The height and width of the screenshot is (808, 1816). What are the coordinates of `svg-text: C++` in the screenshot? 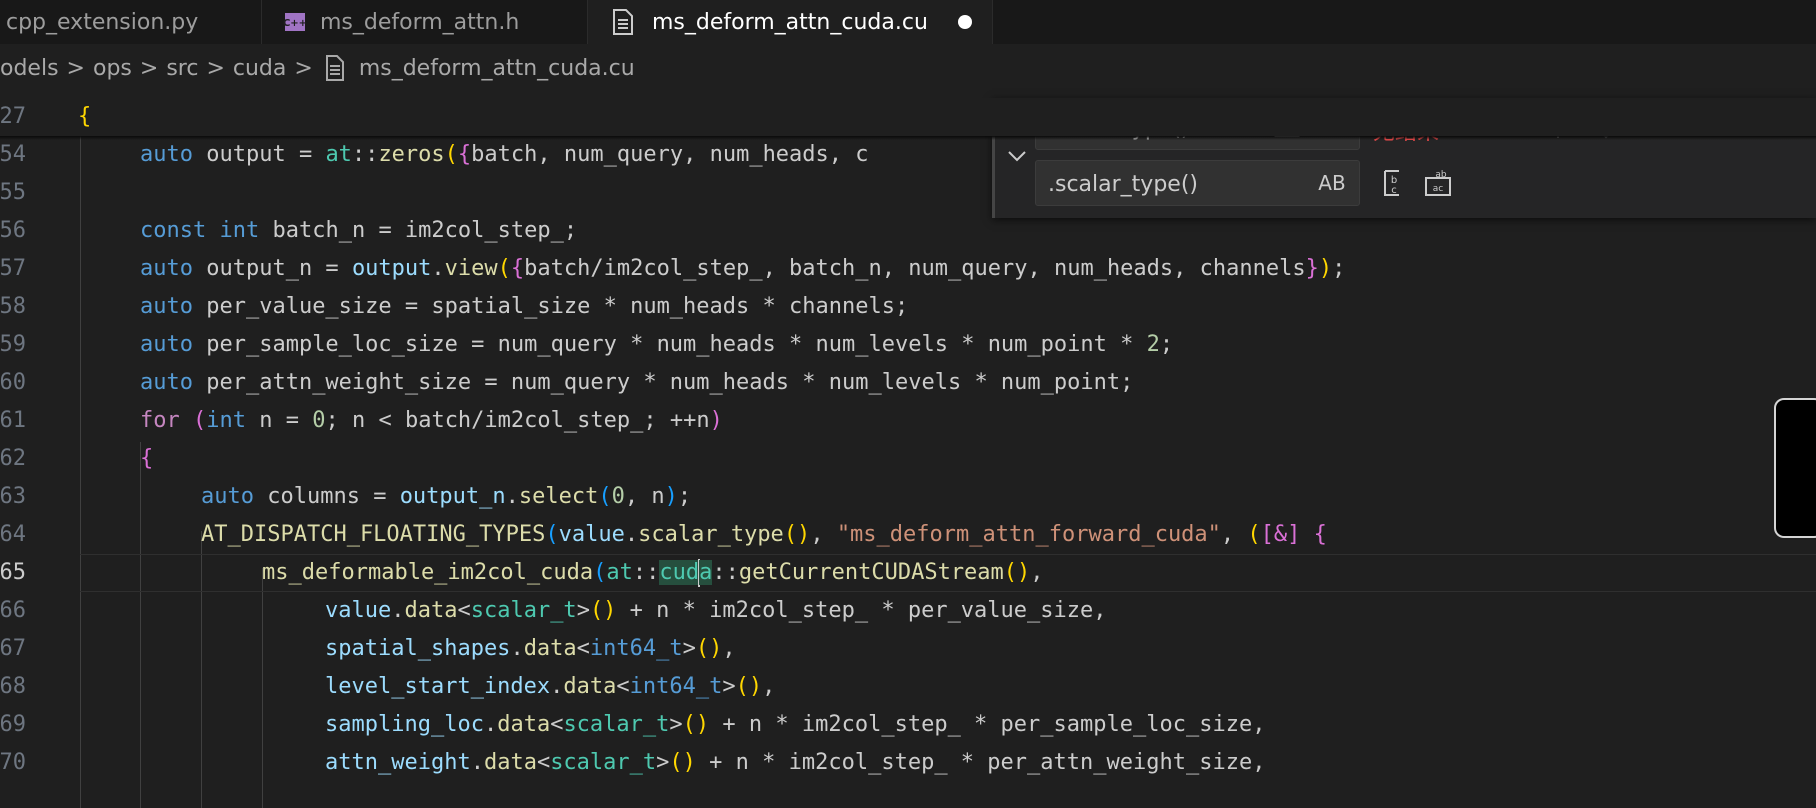 It's located at (295, 23).